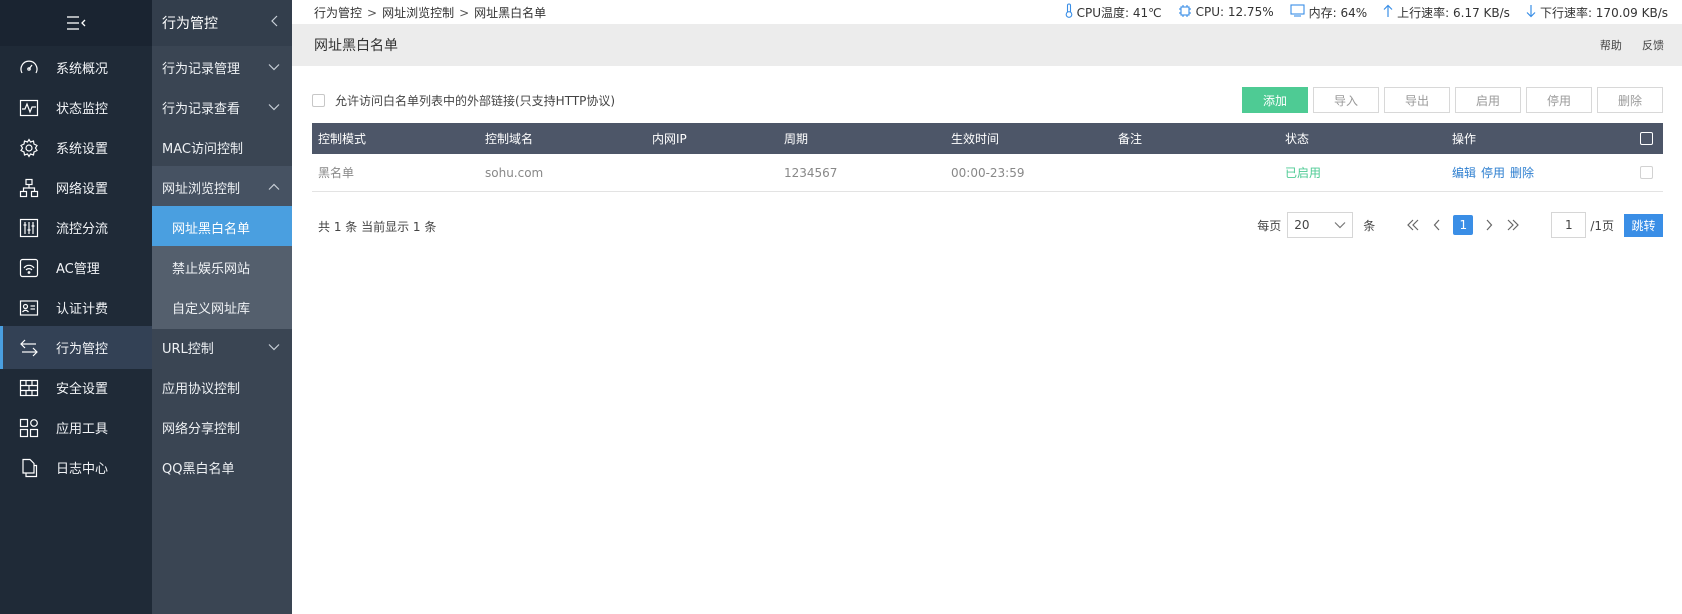 The height and width of the screenshot is (614, 1682). I want to click on pagination: 每页 20 条 1 /1页 跳转, so click(1460, 225).